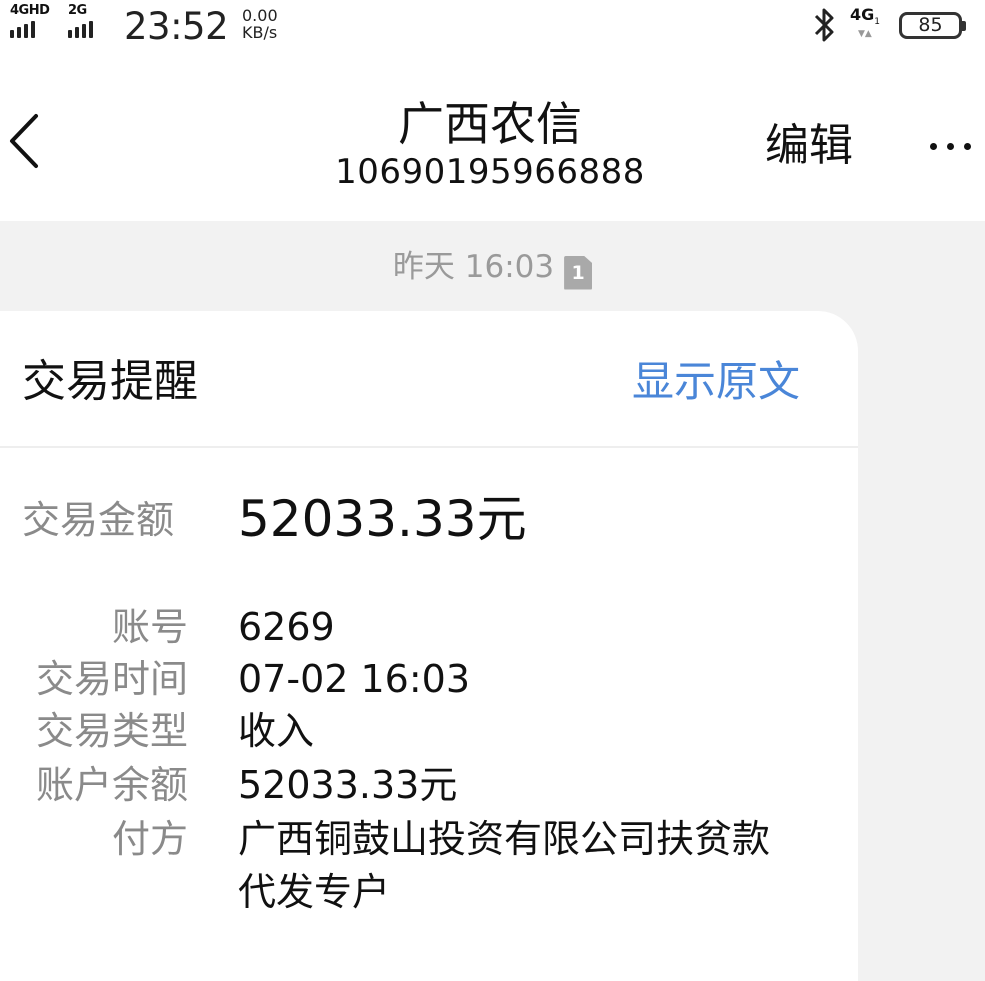 The height and width of the screenshot is (981, 985). Describe the element at coordinates (354, 679) in the screenshot. I see `field-value: 07-02 16:03` at that location.